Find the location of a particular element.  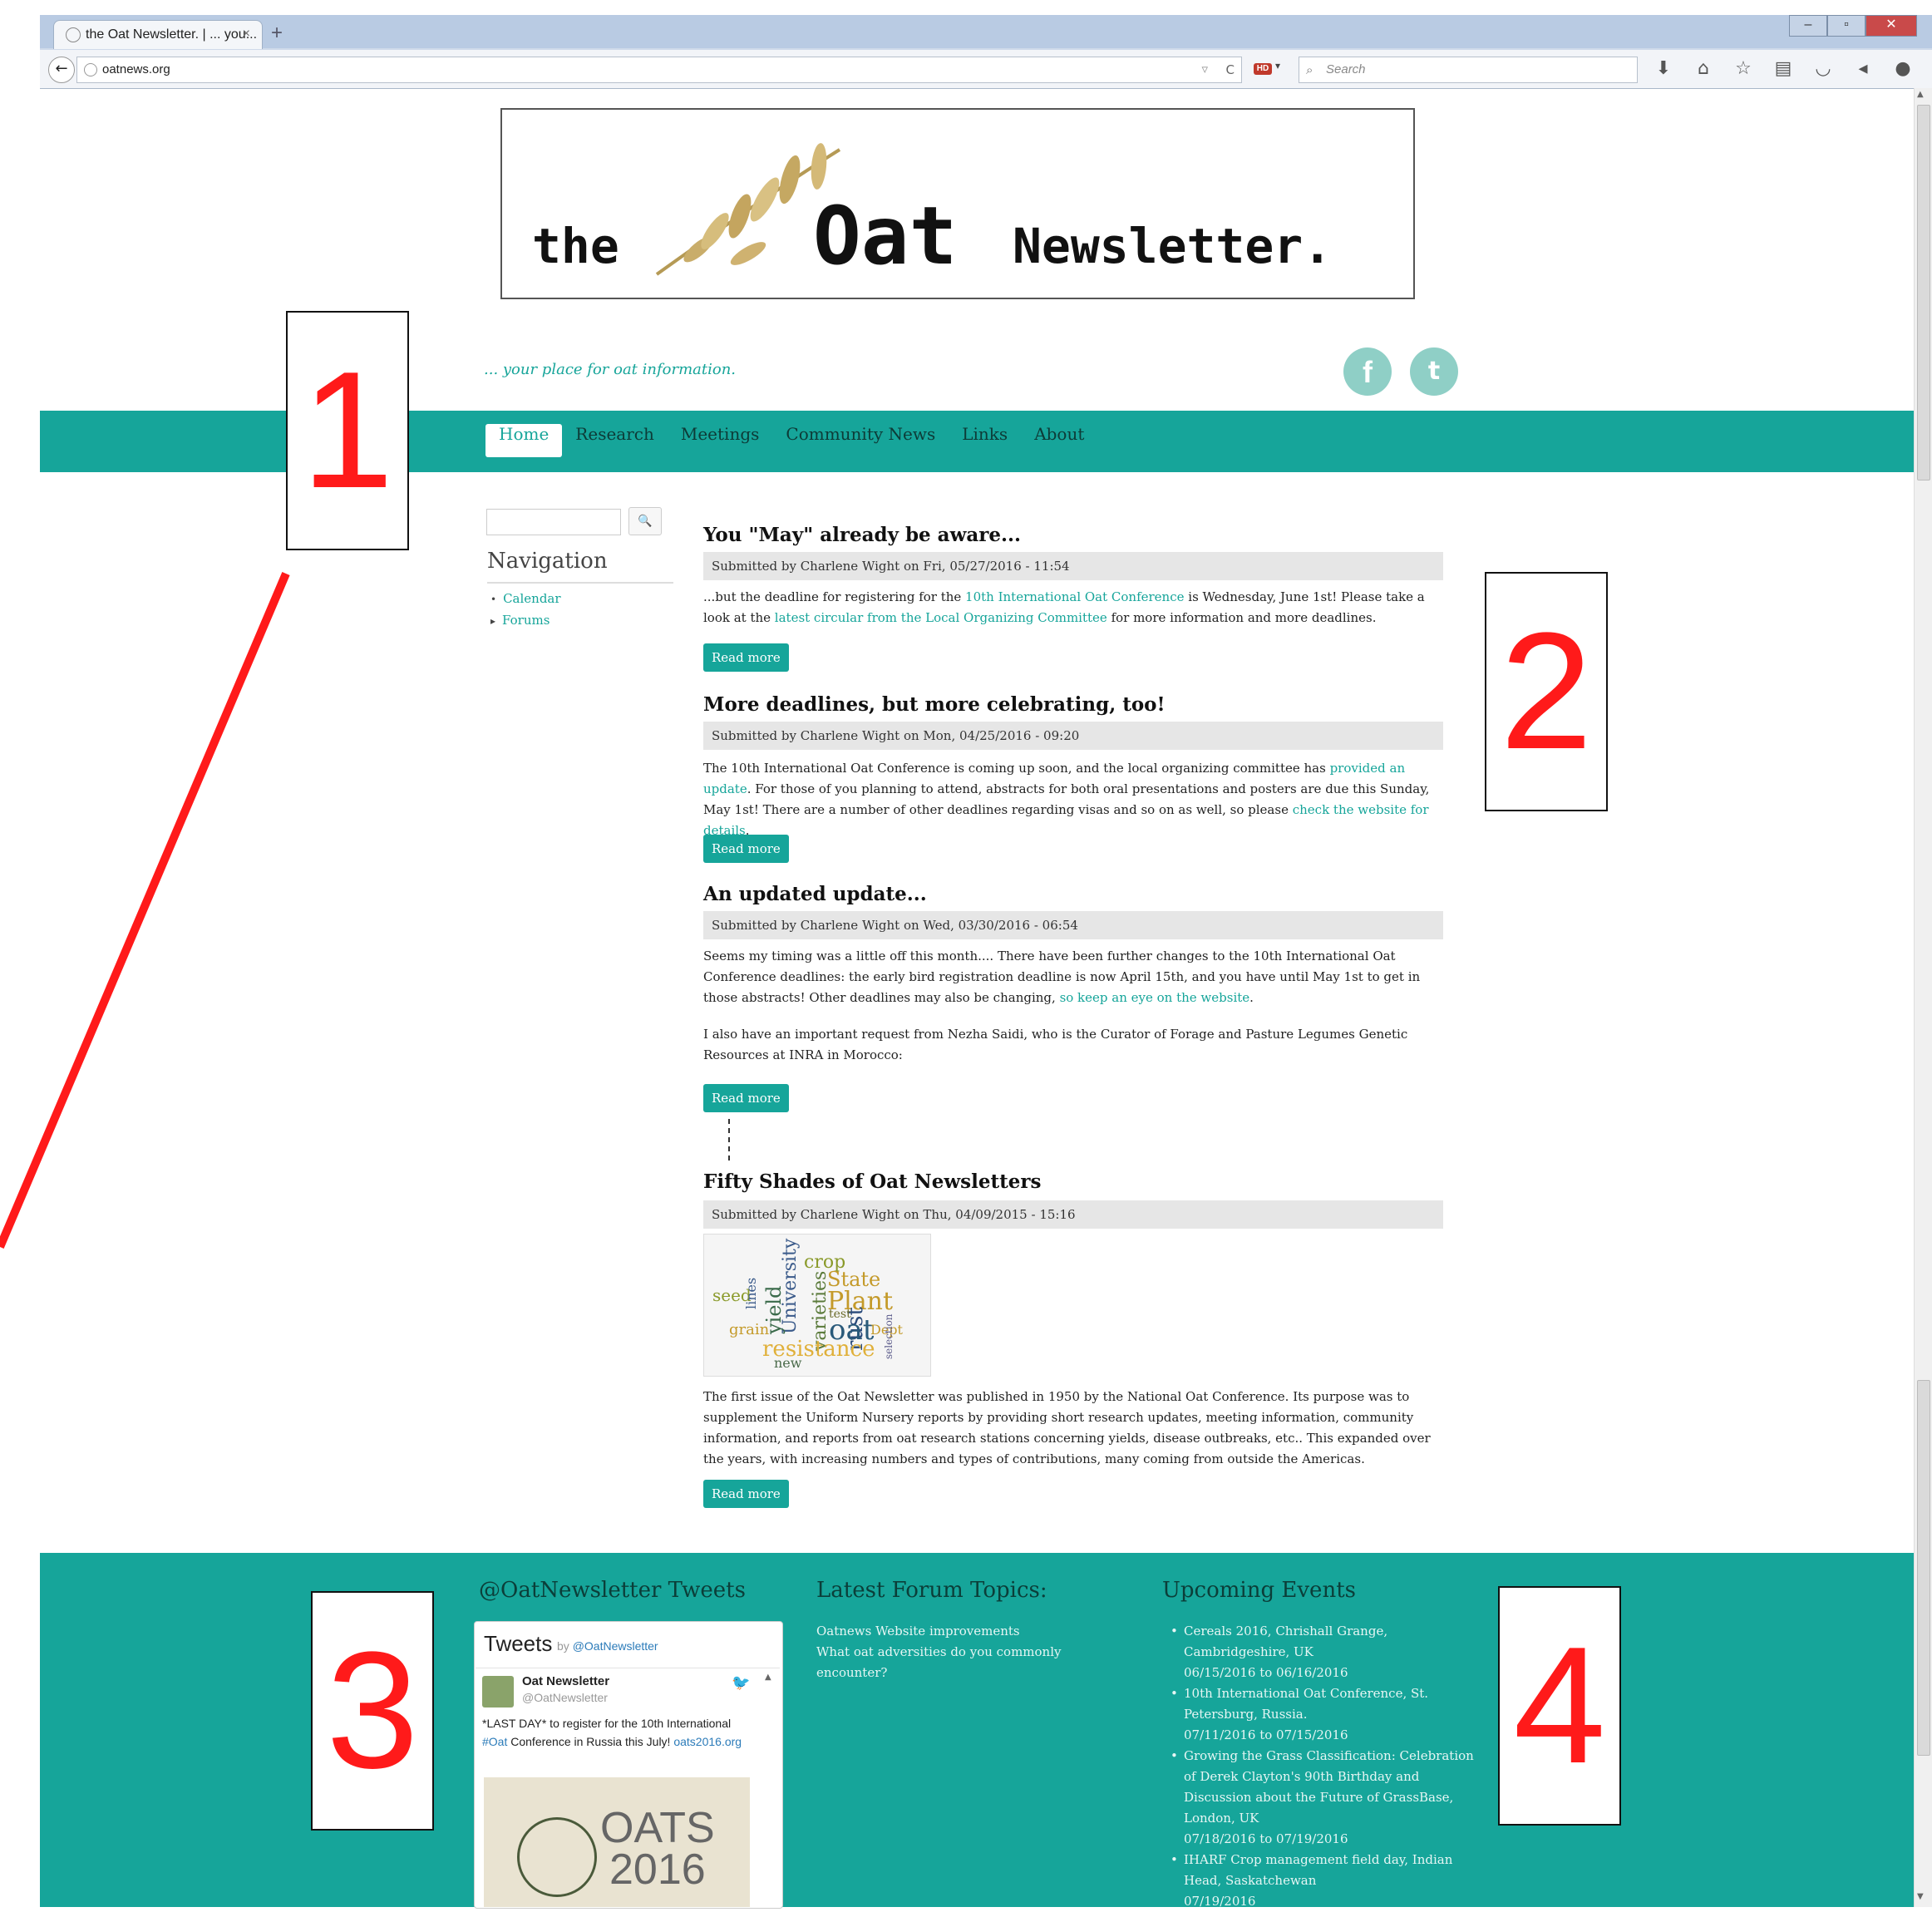

toolbar-icons: ⬇ ⌂ ☆ ▤ ◡ ◂ ● ≡ is located at coordinates (1791, 69).